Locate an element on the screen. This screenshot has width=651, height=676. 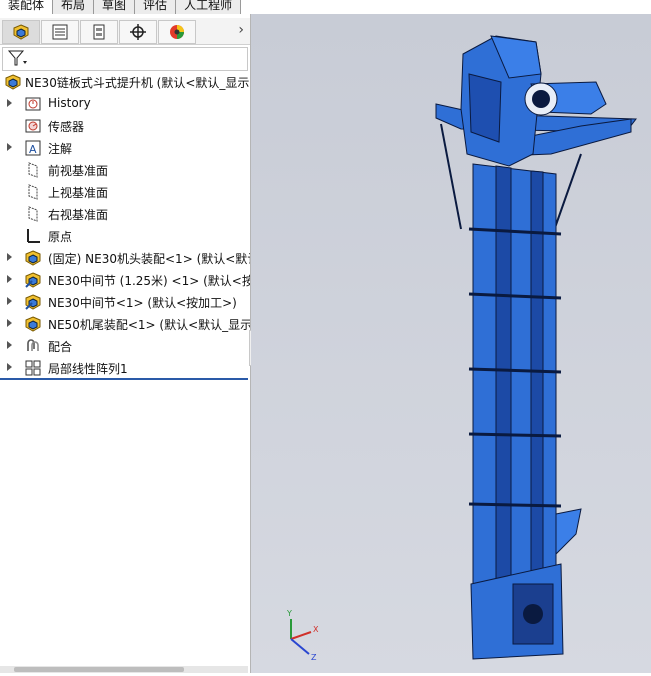
command-tabs: 装配体 布局 草图 评估 人工程师 is located at coordinates (150, 7).